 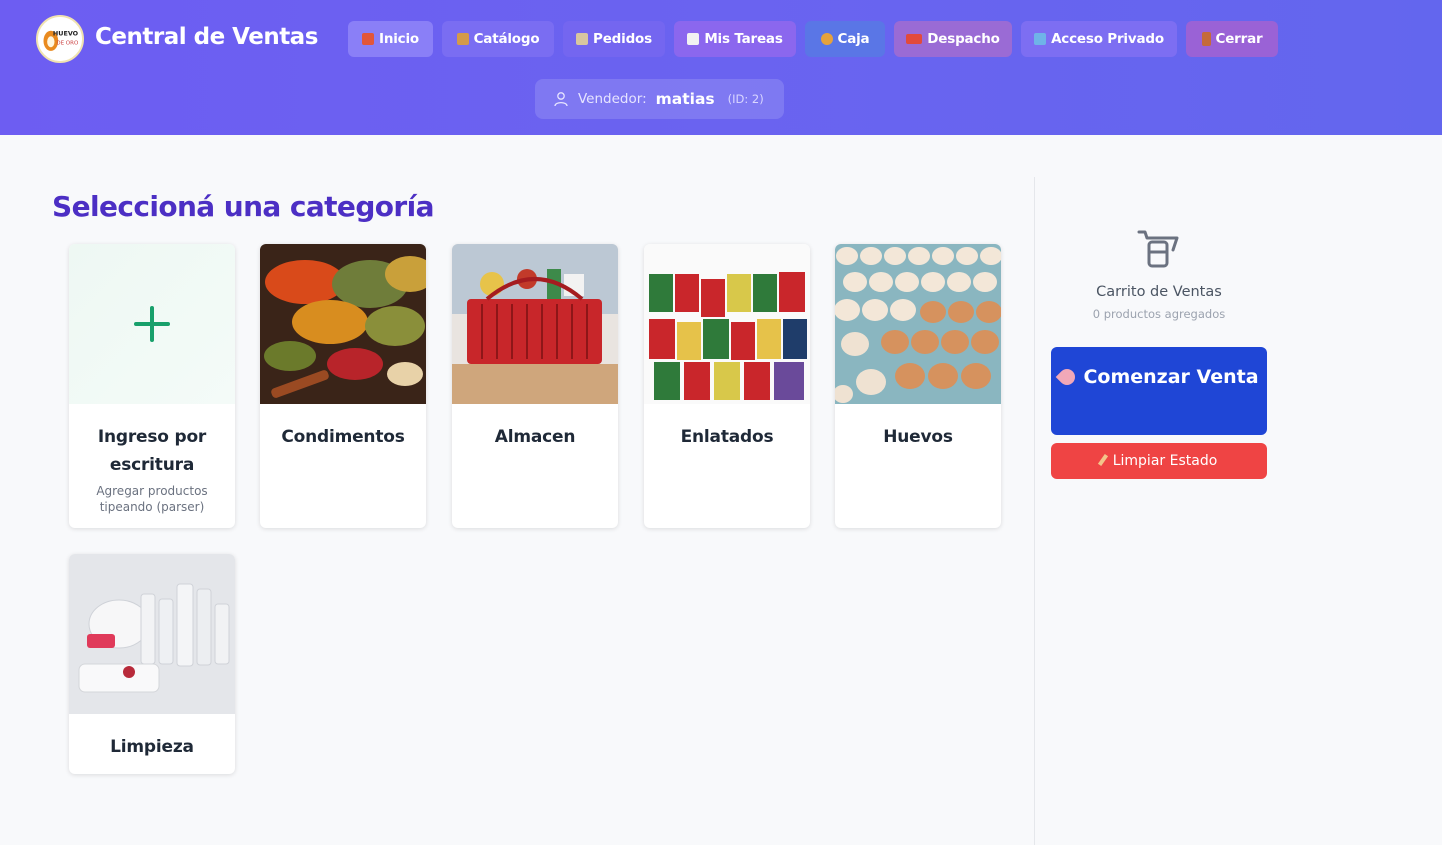 I want to click on brand-logo: HUEVO DE ORO, so click(x=60, y=39).